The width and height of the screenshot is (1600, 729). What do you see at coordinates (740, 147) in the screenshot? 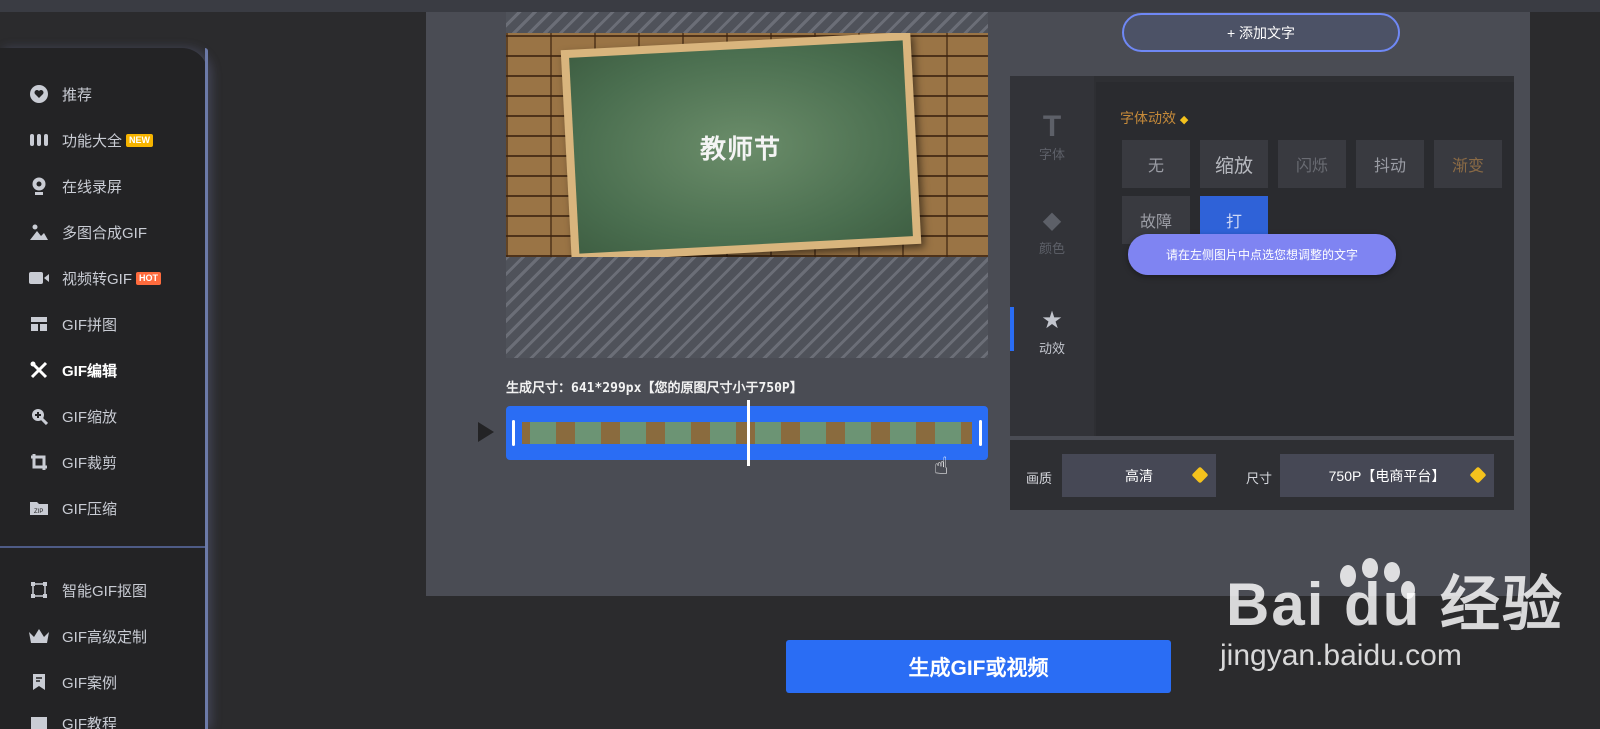
I see `image-text: 教师节` at bounding box center [740, 147].